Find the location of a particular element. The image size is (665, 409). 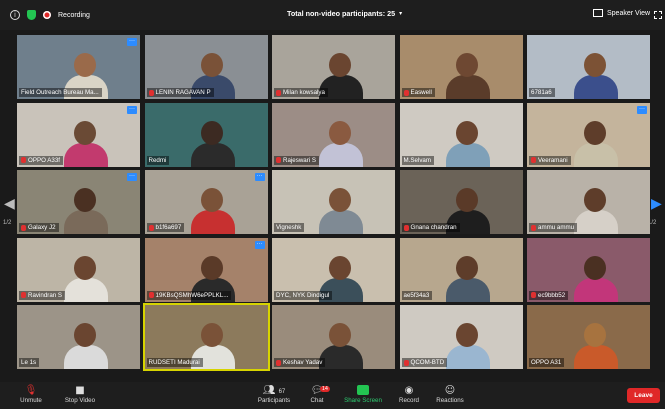

participant-tile: Rajeswari S is located at coordinates (333, 134).